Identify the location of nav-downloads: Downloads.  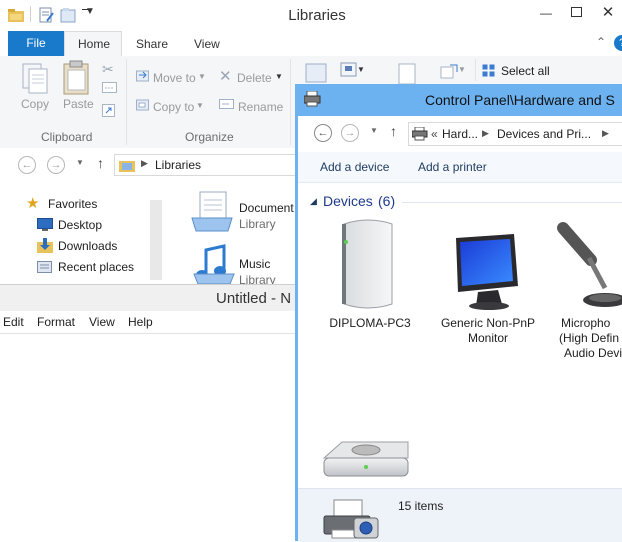
(87, 246).